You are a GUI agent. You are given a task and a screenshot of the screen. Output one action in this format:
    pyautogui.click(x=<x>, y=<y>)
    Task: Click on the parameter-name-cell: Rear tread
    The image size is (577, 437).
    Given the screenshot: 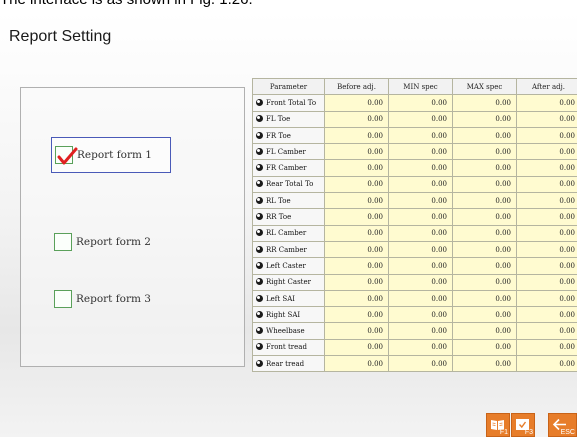 What is the action you would take?
    pyautogui.click(x=288, y=364)
    